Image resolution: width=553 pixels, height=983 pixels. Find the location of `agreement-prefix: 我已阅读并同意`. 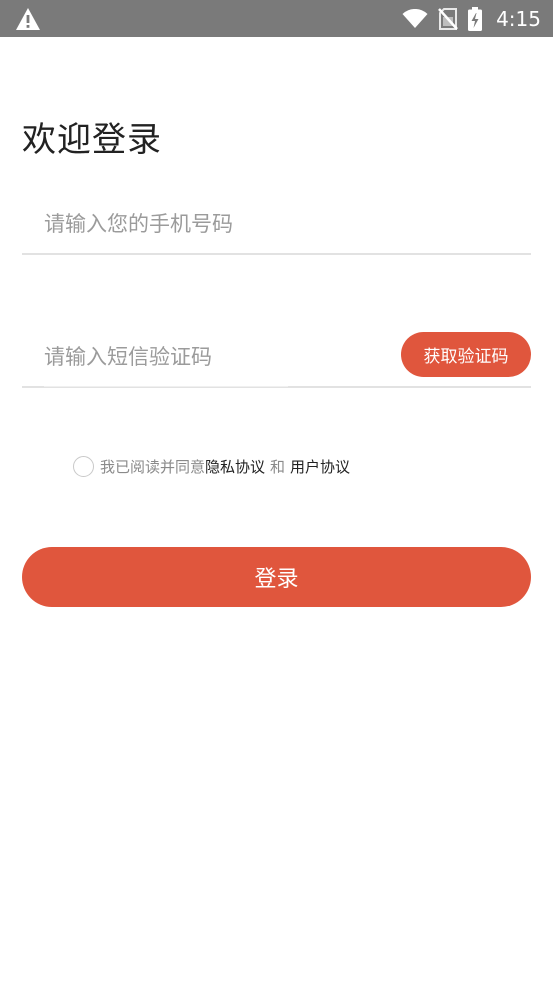

agreement-prefix: 我已阅读并同意 is located at coordinates (153, 466).